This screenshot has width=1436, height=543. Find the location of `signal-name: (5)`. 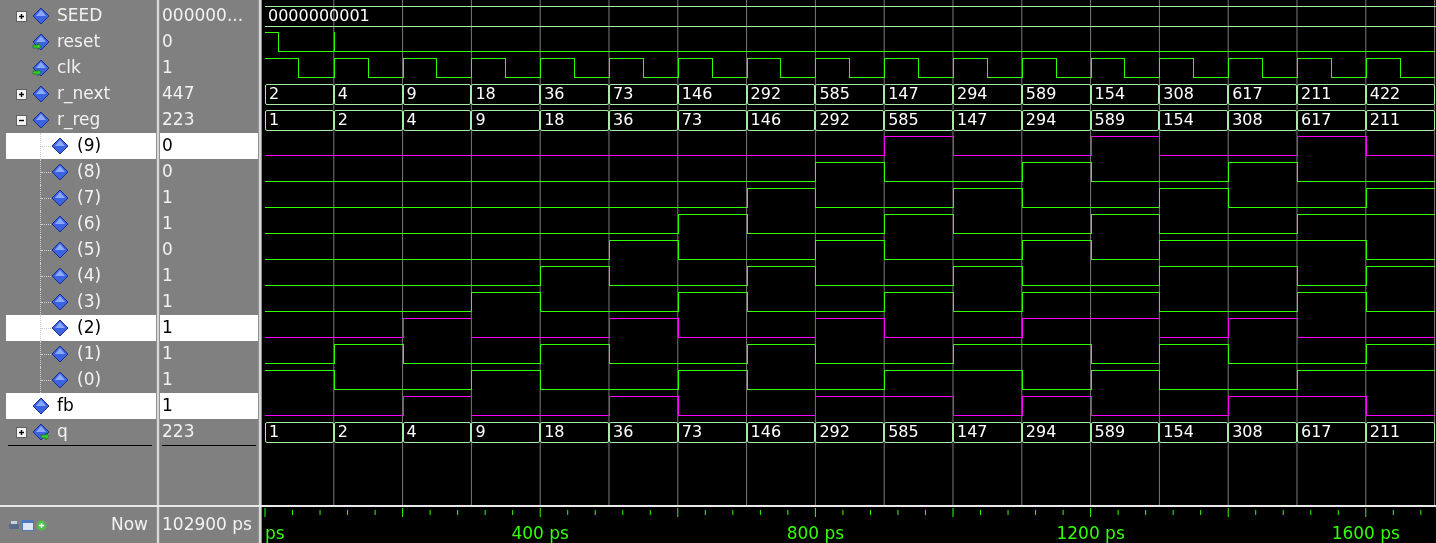

signal-name: (5) is located at coordinates (89, 250).